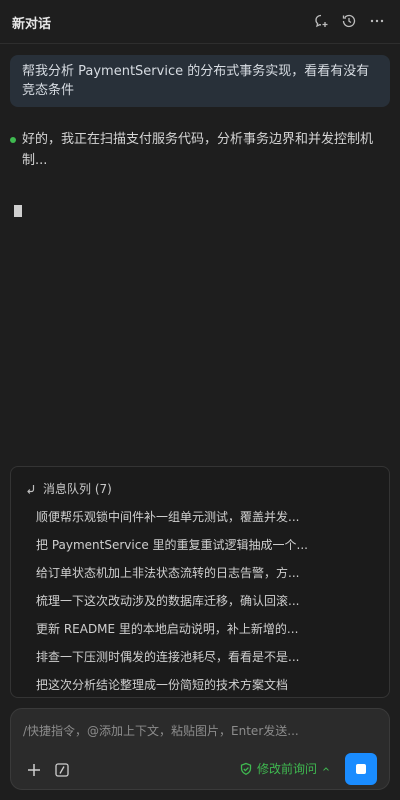 Image resolution: width=400 pixels, height=800 pixels. What do you see at coordinates (77, 489) in the screenshot?
I see `message-queue-title: 消息队列 (7)` at bounding box center [77, 489].